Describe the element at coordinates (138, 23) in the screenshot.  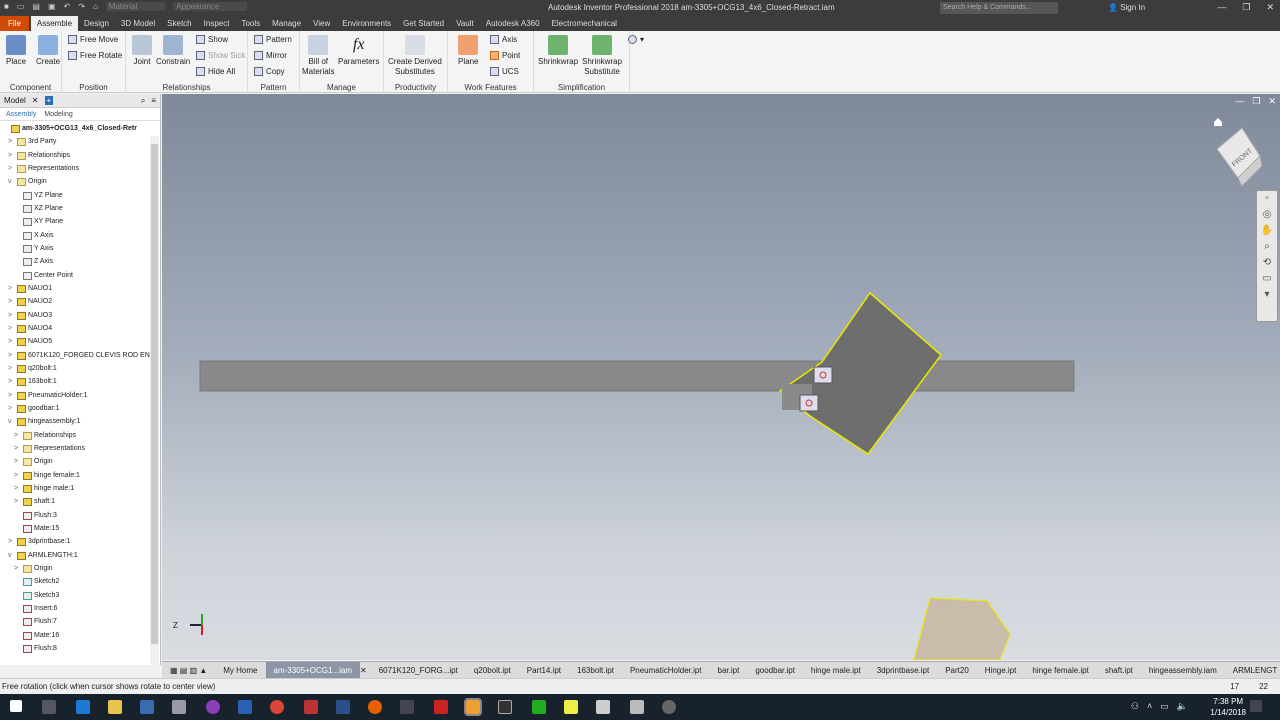
I see `tab-3d-model: 3D Model` at that location.